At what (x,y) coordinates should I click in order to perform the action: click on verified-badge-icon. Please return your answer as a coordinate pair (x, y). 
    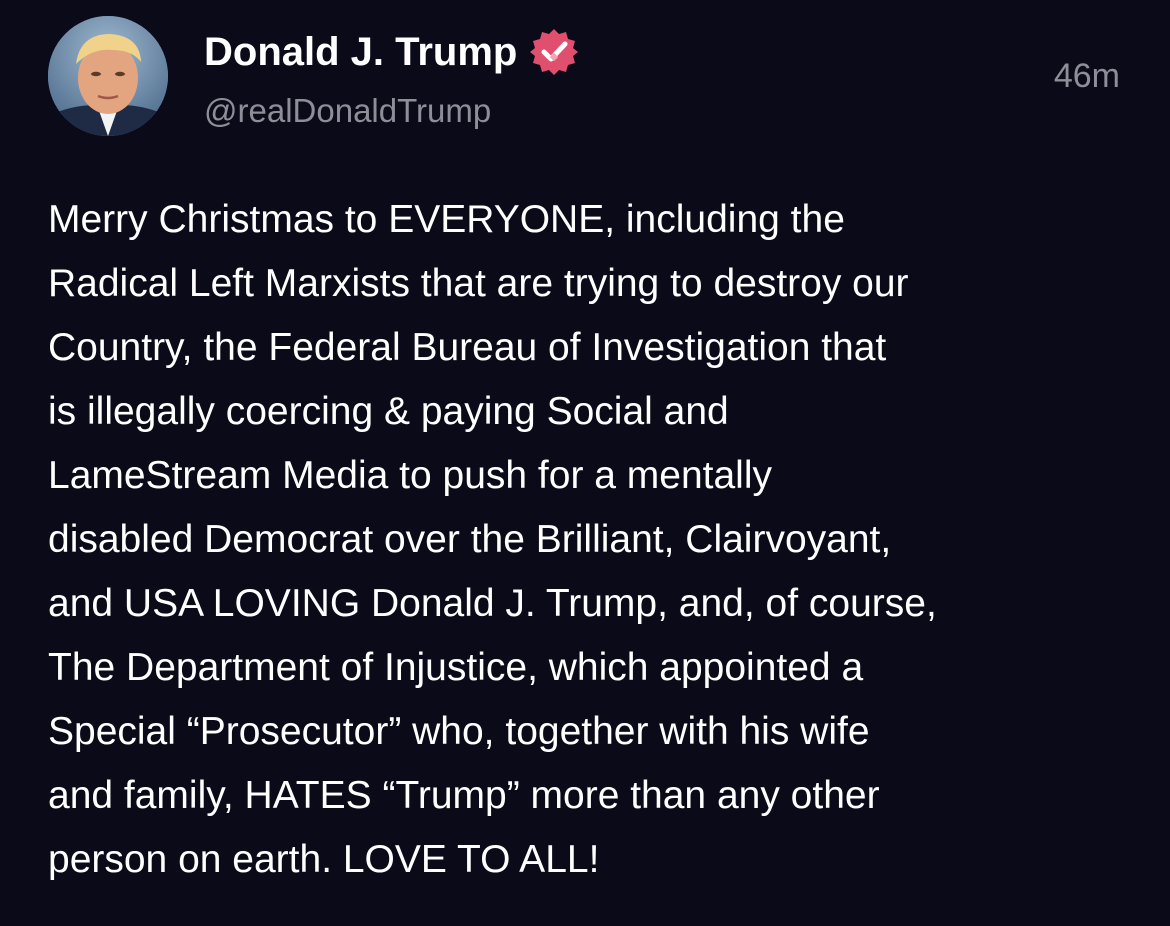
    Looking at the image, I should click on (554, 52).